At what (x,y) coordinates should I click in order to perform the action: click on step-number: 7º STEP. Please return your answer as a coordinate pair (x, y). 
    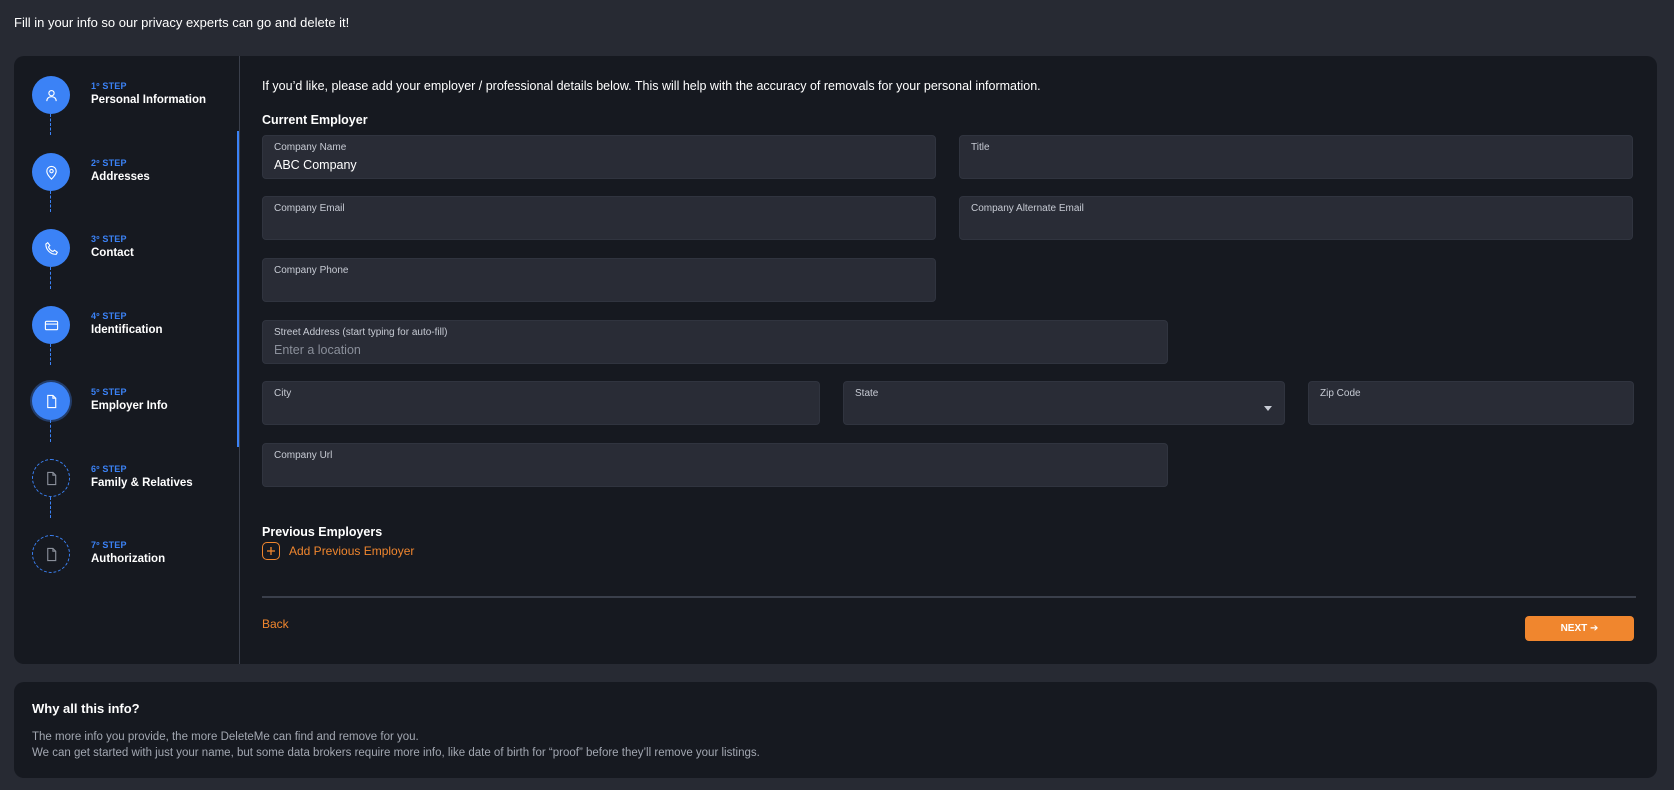
    Looking at the image, I should click on (109, 545).